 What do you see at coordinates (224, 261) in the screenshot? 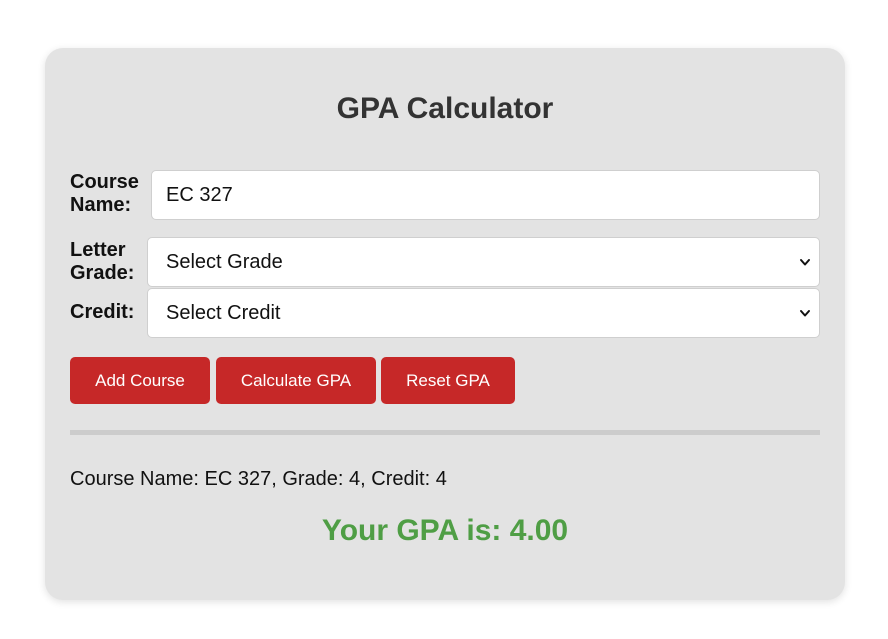
I see `letter-grade-selected-value: Select Grade` at bounding box center [224, 261].